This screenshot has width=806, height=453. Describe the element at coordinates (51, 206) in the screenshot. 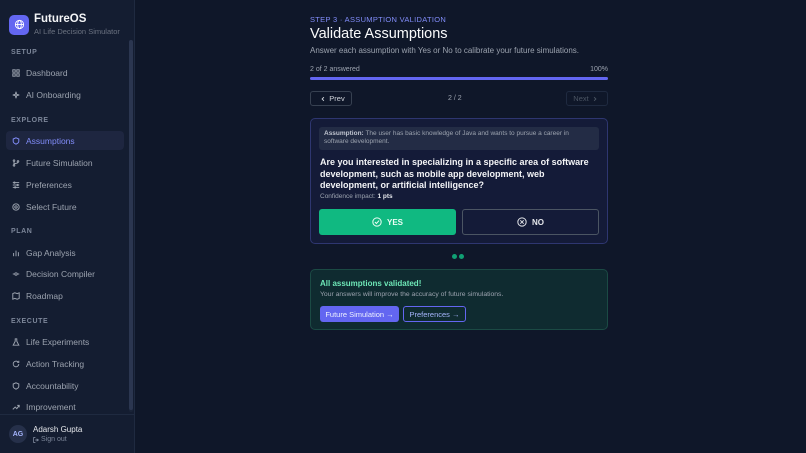

I see `sidebar-item-label: Select Future` at that location.